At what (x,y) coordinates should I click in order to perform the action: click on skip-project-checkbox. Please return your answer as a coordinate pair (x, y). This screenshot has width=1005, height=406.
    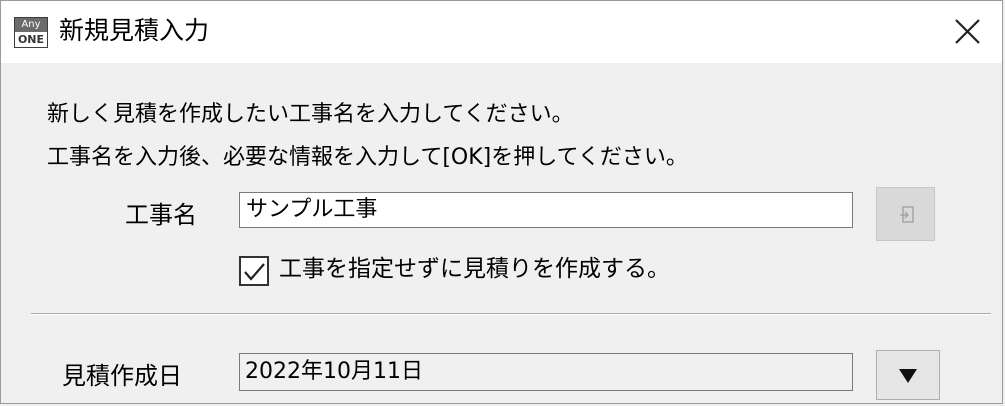
    Looking at the image, I should click on (254, 271).